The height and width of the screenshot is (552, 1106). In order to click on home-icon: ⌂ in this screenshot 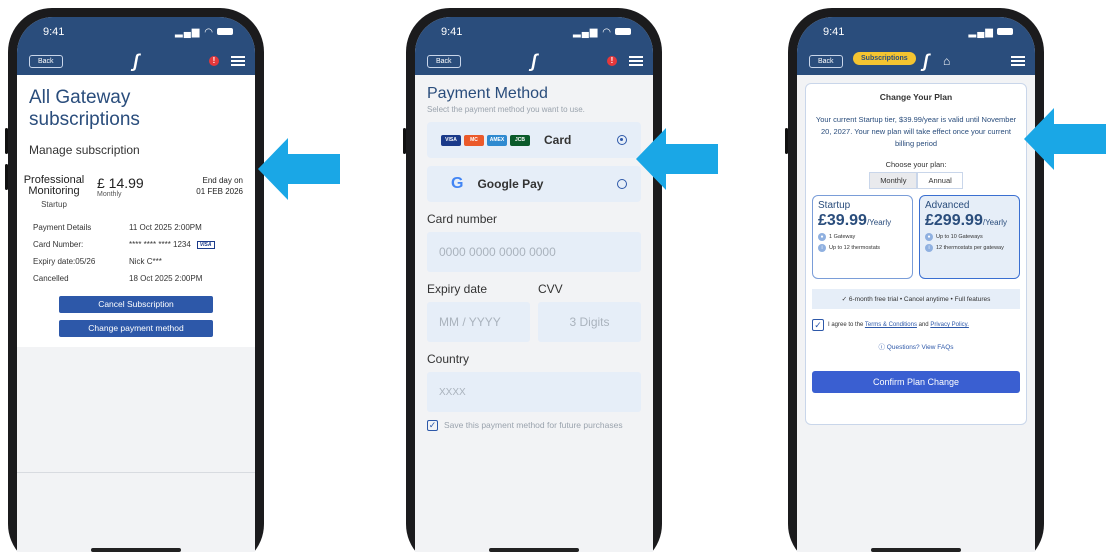, I will do `click(946, 61)`.